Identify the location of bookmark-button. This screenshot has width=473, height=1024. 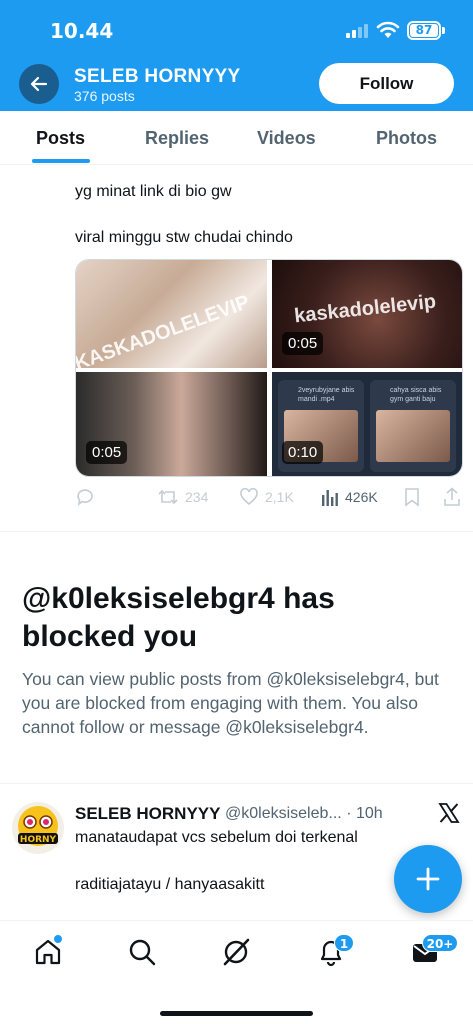
(412, 497).